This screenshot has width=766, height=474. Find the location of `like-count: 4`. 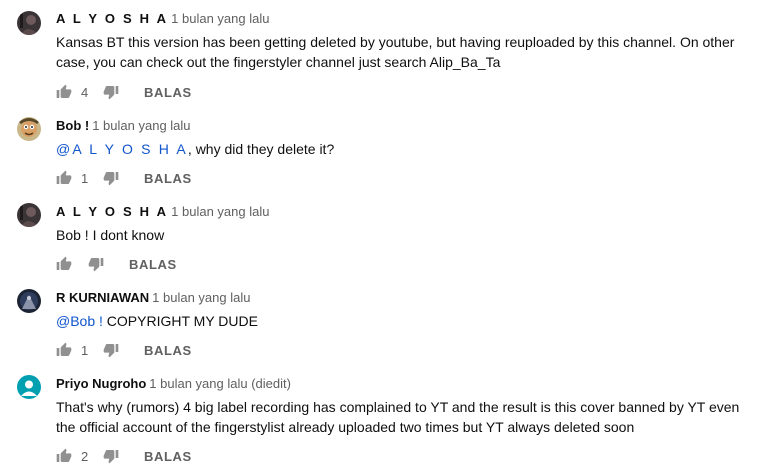

like-count: 4 is located at coordinates (85, 92).